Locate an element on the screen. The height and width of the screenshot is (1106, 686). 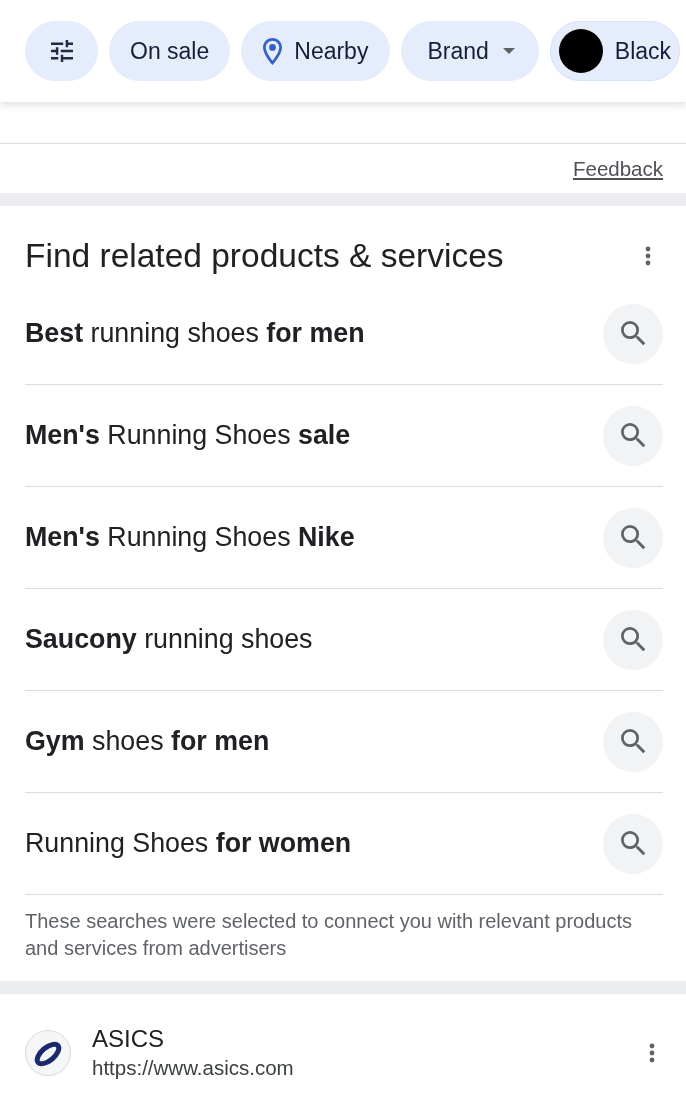
color-filter-chip: Black is located at coordinates (615, 51).